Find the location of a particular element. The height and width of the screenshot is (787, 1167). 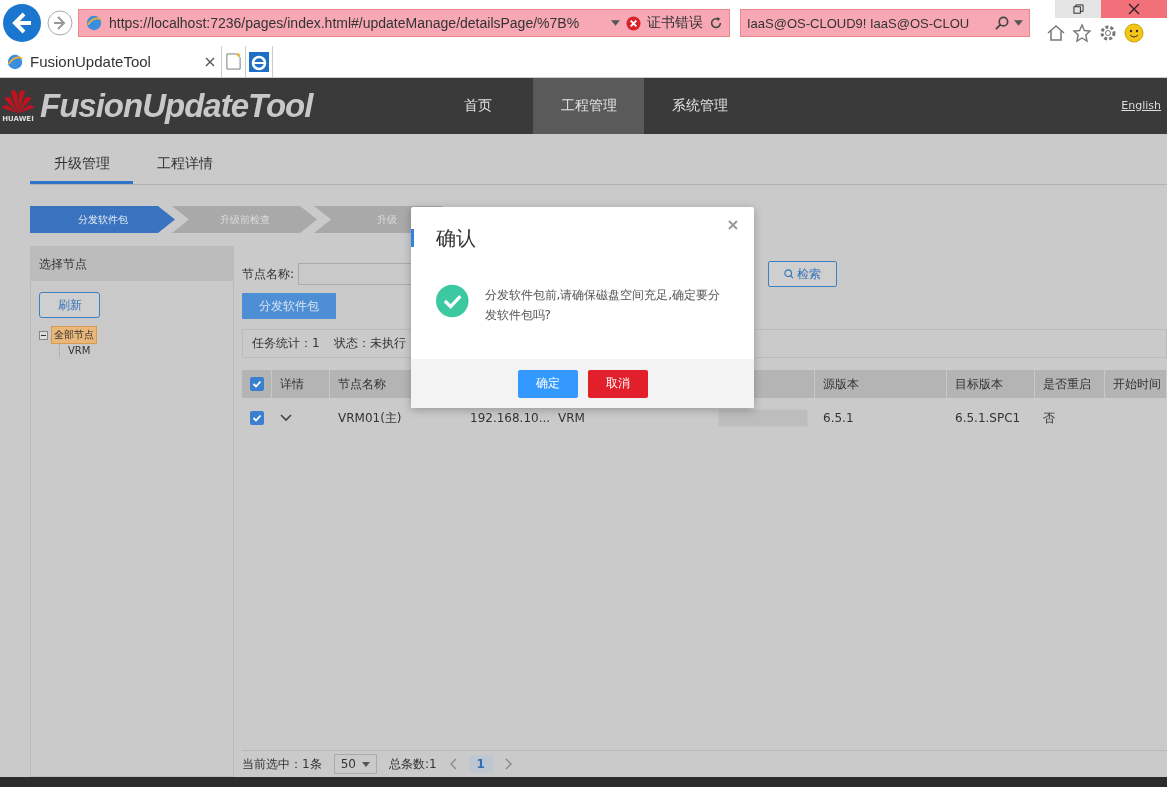

panel-title: 选择节点 is located at coordinates (132, 264).